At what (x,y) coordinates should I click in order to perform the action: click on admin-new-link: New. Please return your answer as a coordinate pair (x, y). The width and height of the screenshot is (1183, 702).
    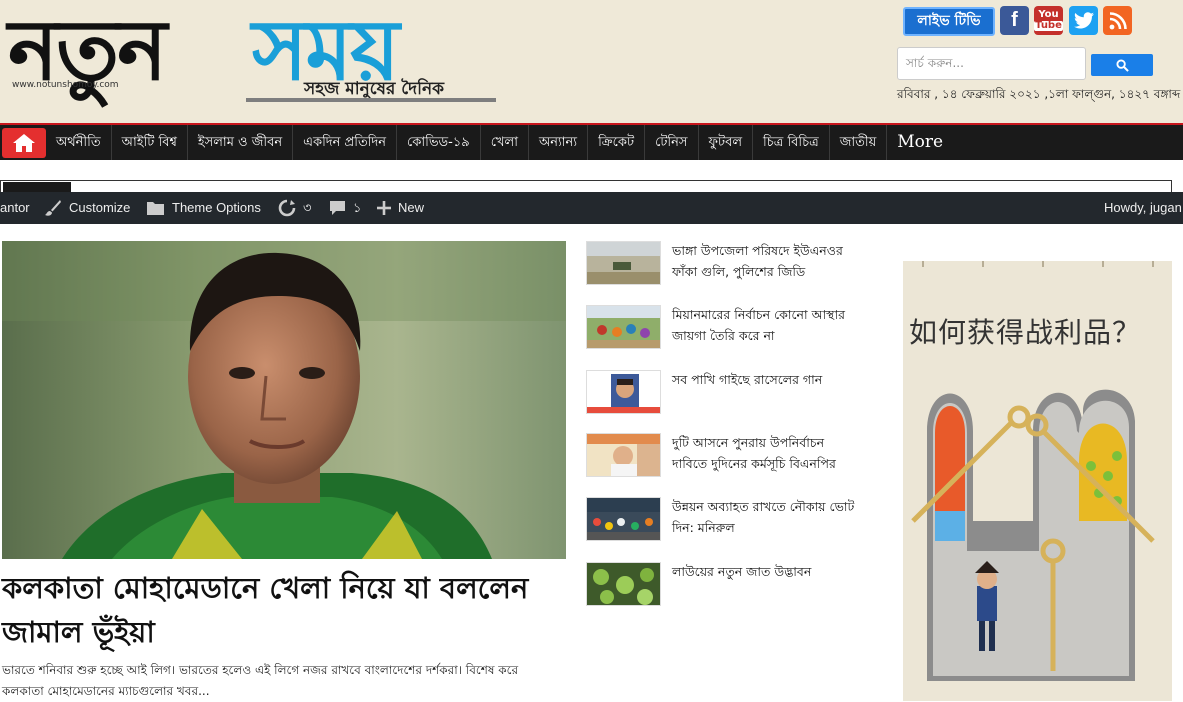
    Looking at the image, I should click on (400, 208).